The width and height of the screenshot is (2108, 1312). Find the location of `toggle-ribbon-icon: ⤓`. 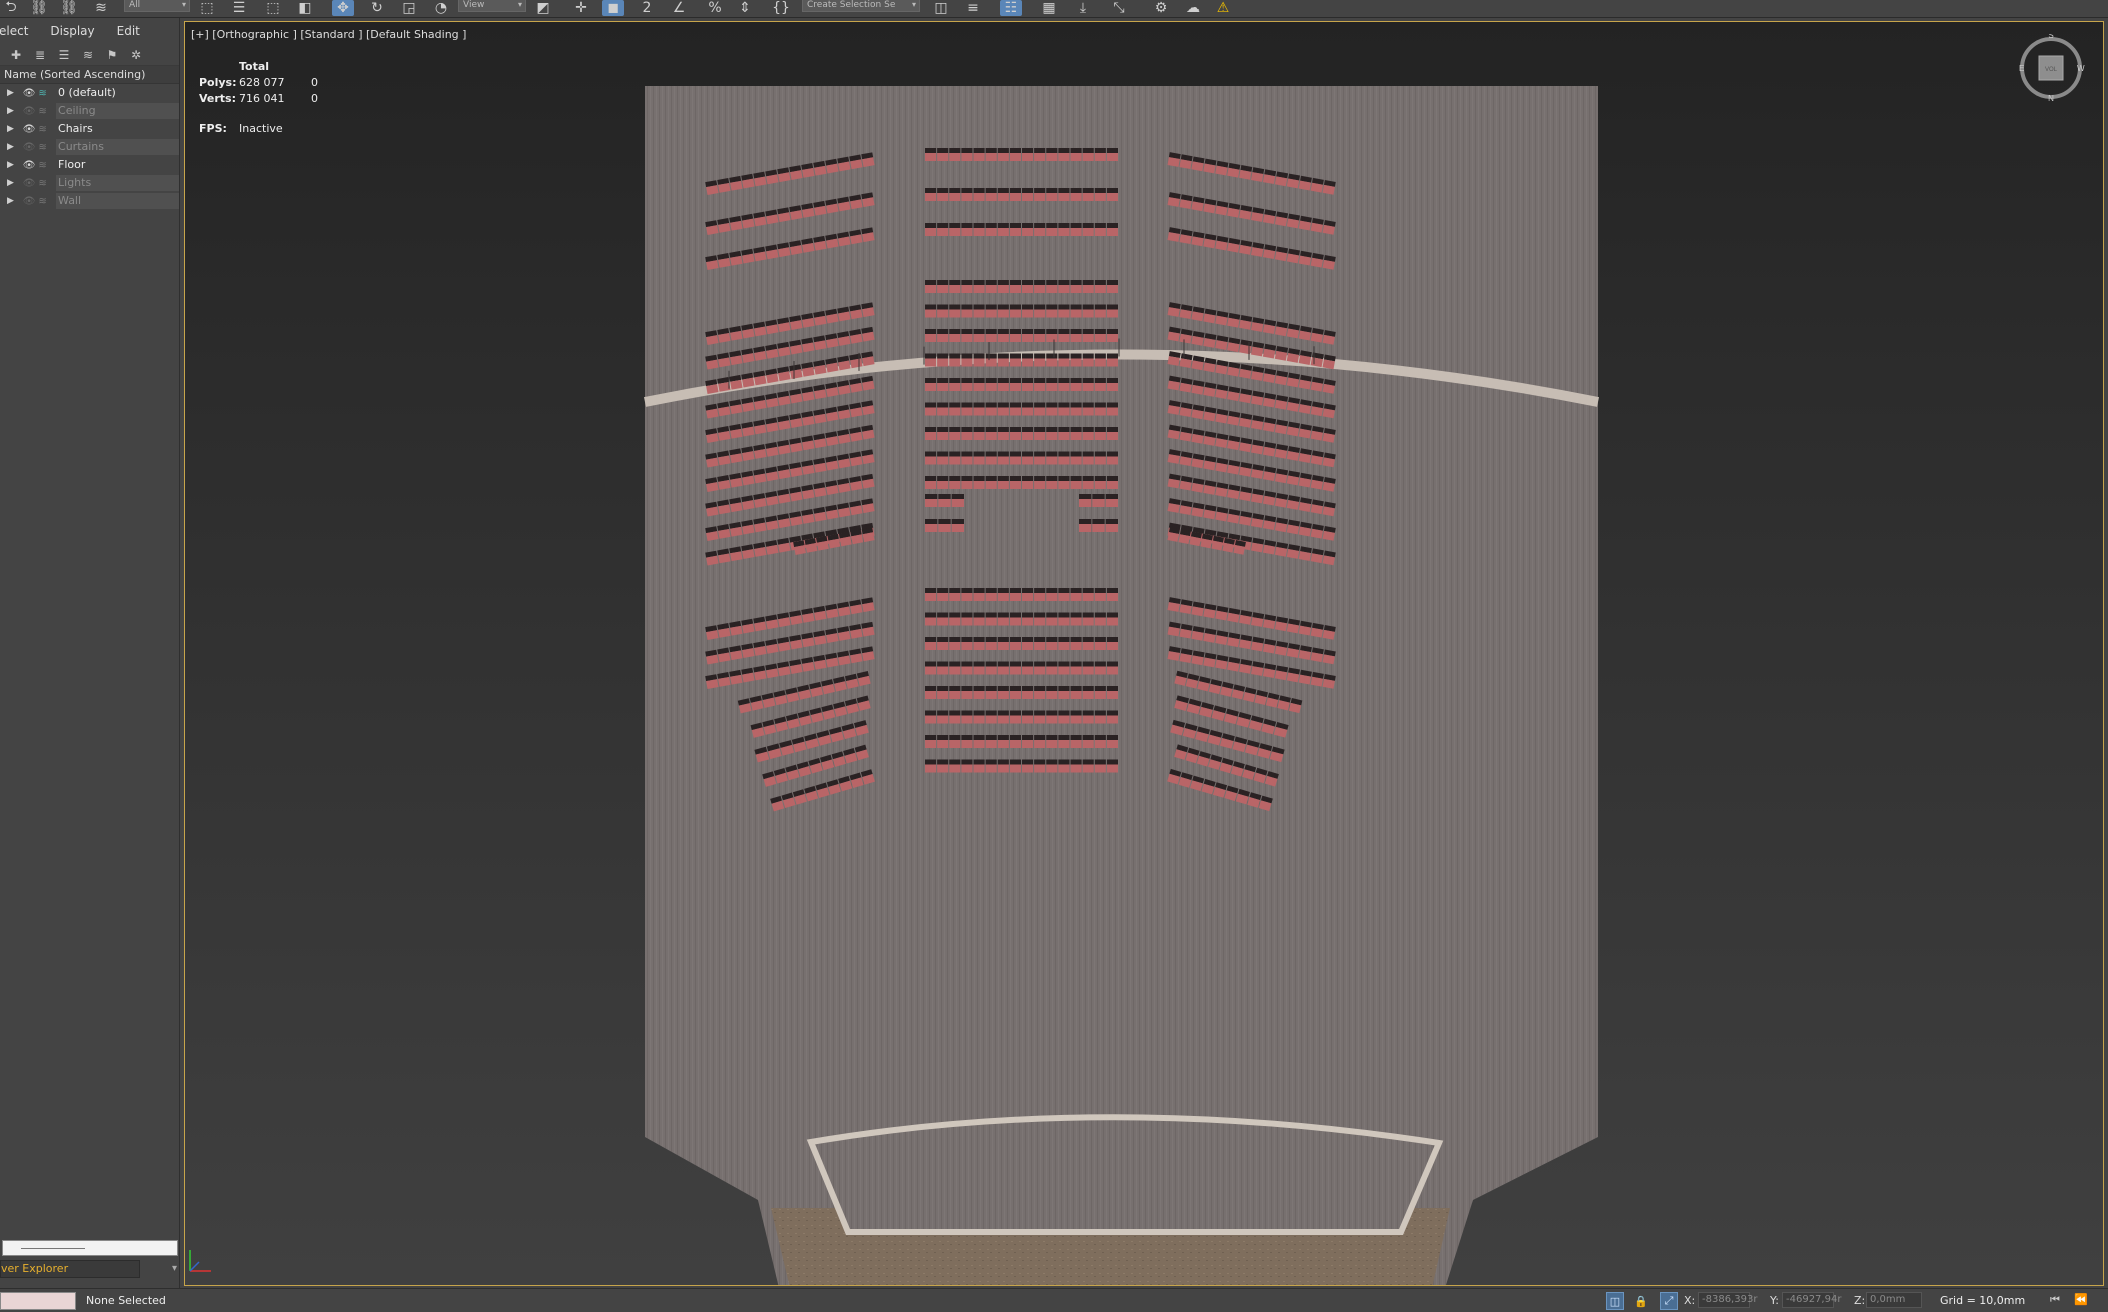

toggle-ribbon-icon: ⤓ is located at coordinates (1083, 8).